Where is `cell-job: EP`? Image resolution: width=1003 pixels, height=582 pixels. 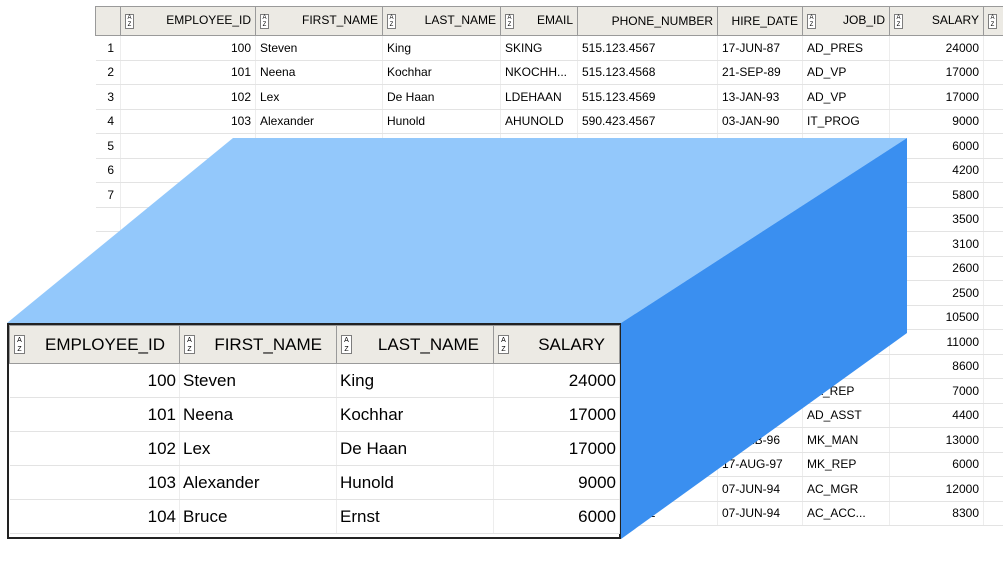
cell-job: EP is located at coordinates (846, 342).